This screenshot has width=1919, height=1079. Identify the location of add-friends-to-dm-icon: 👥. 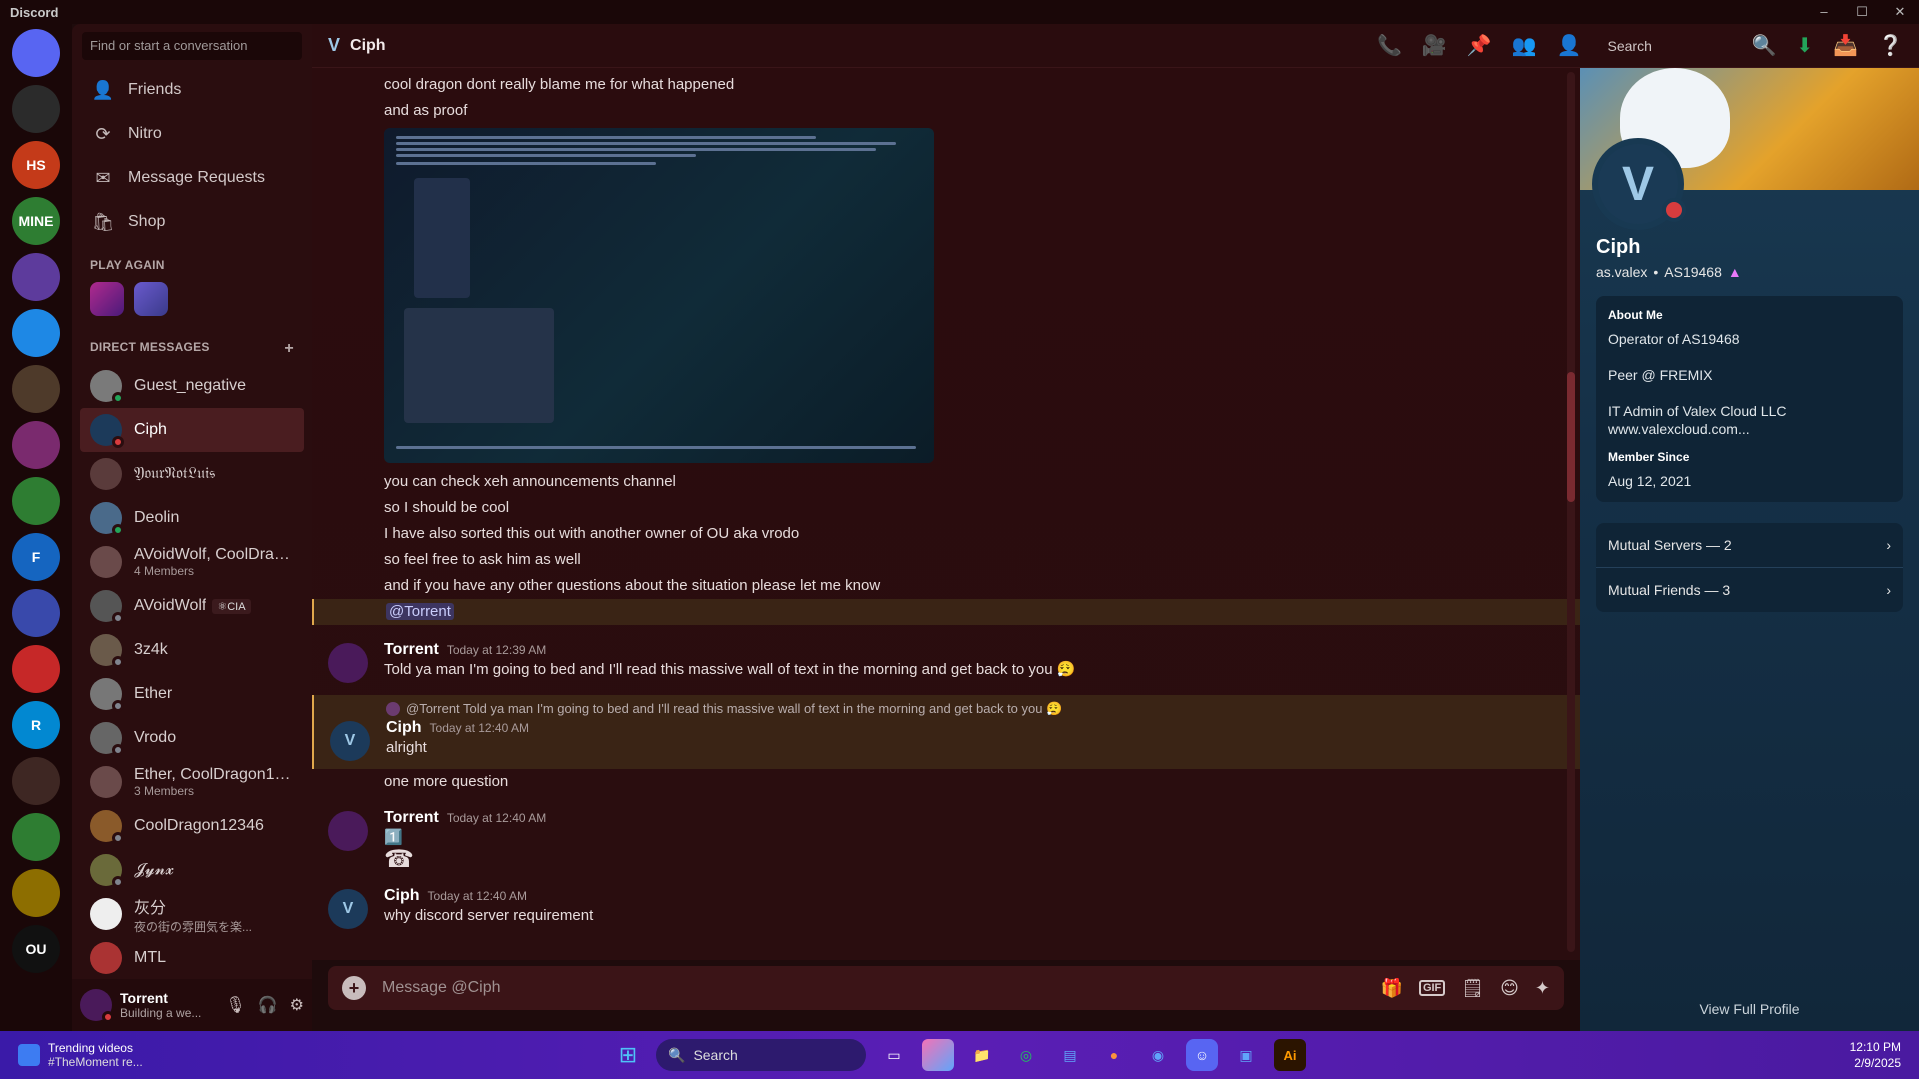
(1524, 45).